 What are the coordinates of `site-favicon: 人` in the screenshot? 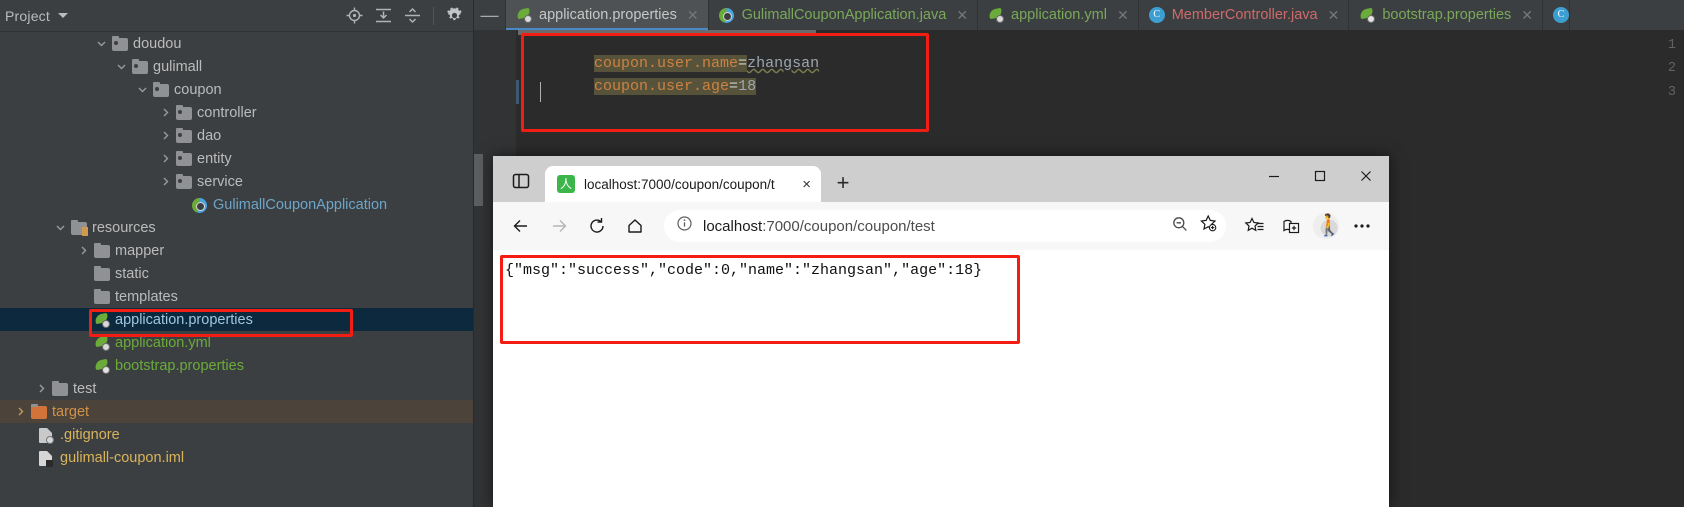 It's located at (566, 184).